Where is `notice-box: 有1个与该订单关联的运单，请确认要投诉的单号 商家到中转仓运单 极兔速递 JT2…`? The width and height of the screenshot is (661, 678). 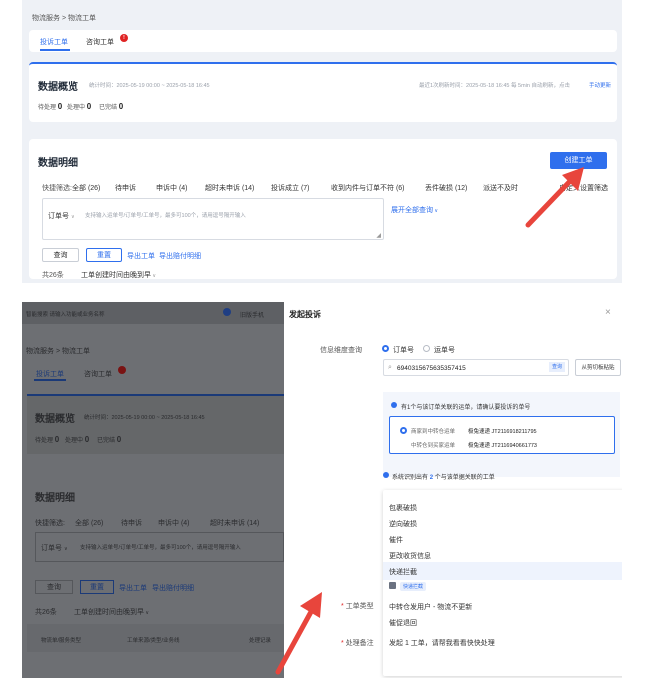
notice-box: 有1个与该订单关联的运单，请确认要投诉的单号 商家到中转仓运单 极兔速递 JT2… is located at coordinates (501, 434).